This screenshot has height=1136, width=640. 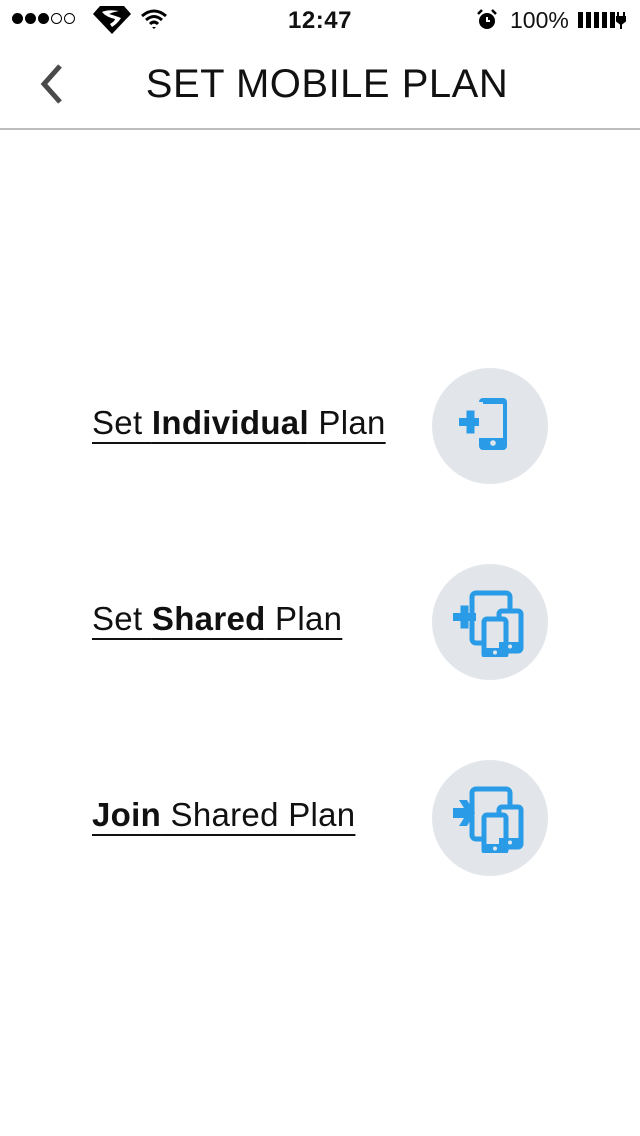 I want to click on option-join-shared-plan: Join Shared Plan, so click(x=320, y=818).